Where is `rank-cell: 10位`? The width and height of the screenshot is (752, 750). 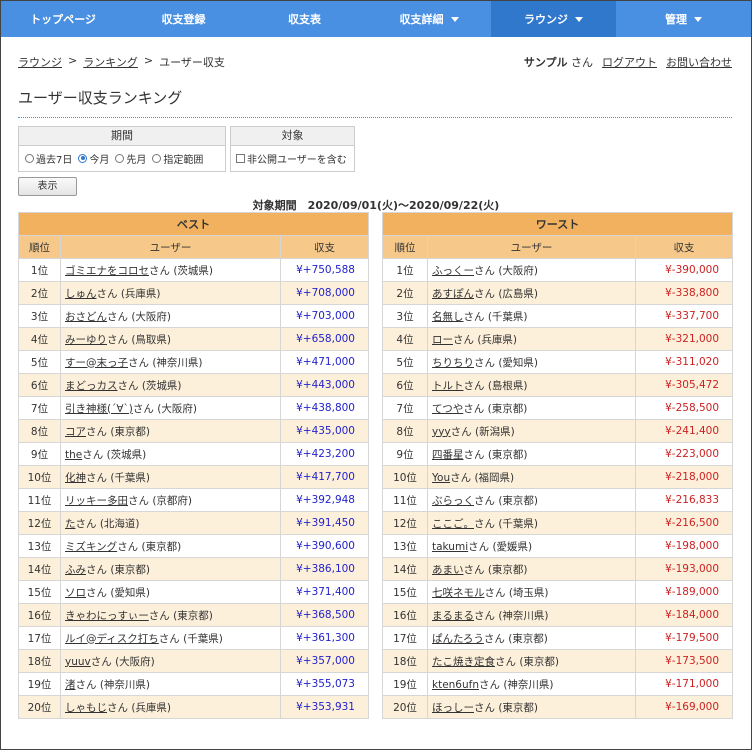
rank-cell: 10位 is located at coordinates (405, 477).